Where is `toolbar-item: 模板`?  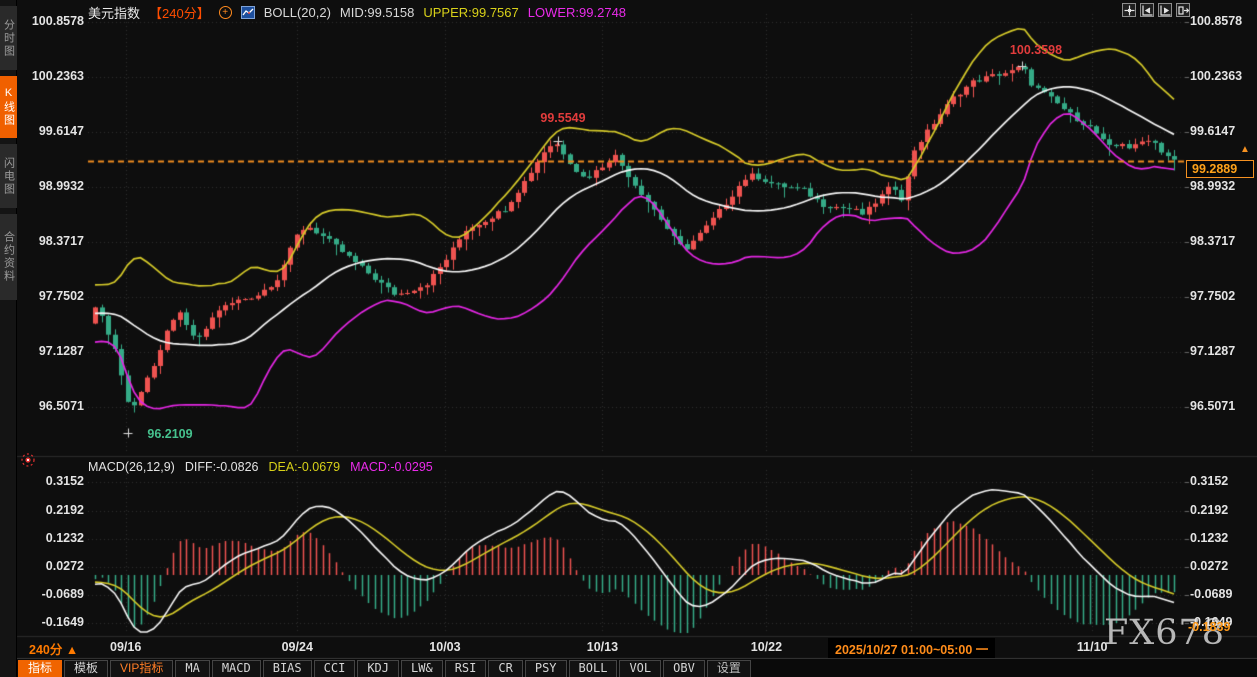
toolbar-item: 模板 is located at coordinates (86, 668).